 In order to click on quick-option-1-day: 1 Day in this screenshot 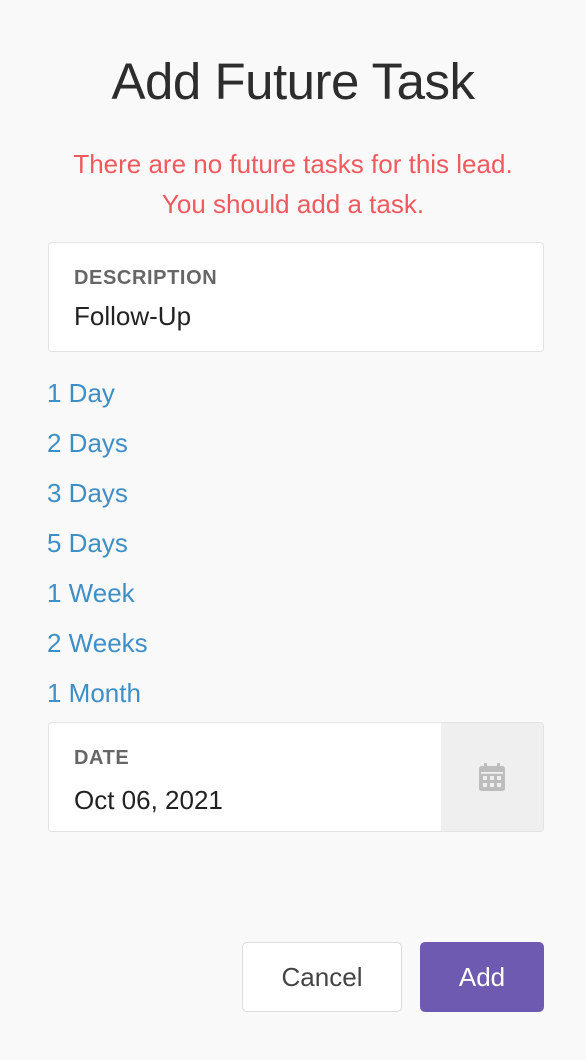, I will do `click(97, 395)`.